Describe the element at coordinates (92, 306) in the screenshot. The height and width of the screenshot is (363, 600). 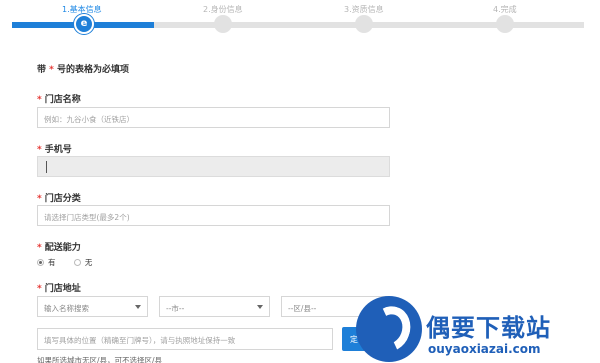
I see `city-search-select: 输入名称搜索` at that location.